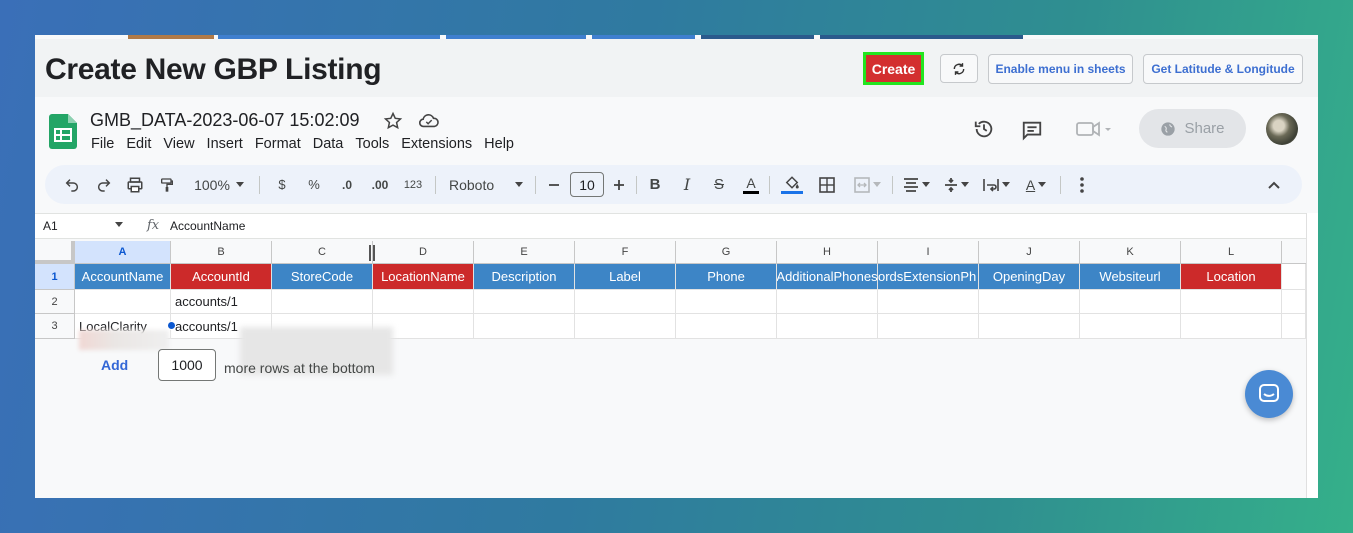 This screenshot has width=1353, height=533. I want to click on increase-decimal-button: .00, so click(380, 184).